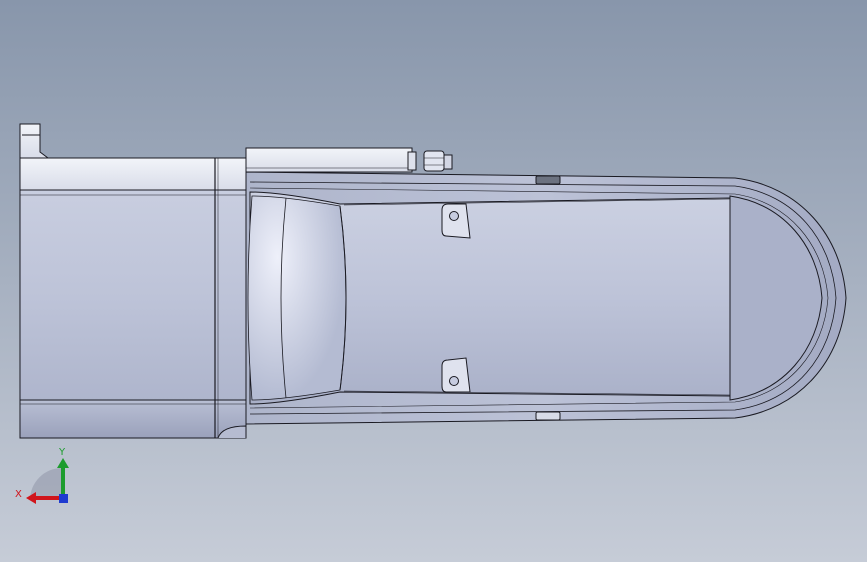  What do you see at coordinates (62, 452) in the screenshot?
I see `triad-y-label: Y` at bounding box center [62, 452].